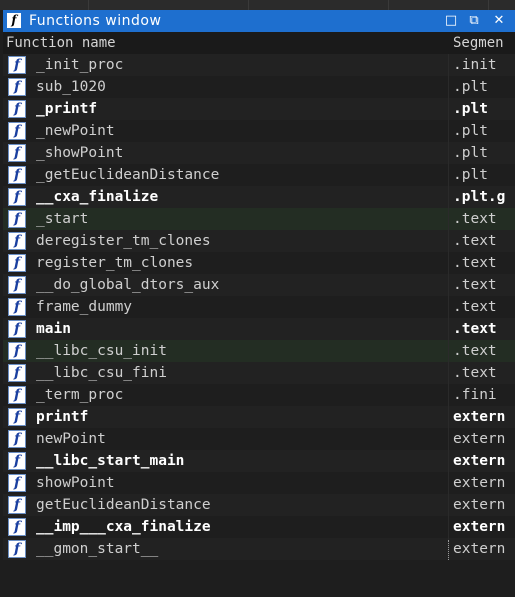 Image resolution: width=515 pixels, height=597 pixels. Describe the element at coordinates (259, 109) in the screenshot. I see `function-row: f _printf .plt` at that location.